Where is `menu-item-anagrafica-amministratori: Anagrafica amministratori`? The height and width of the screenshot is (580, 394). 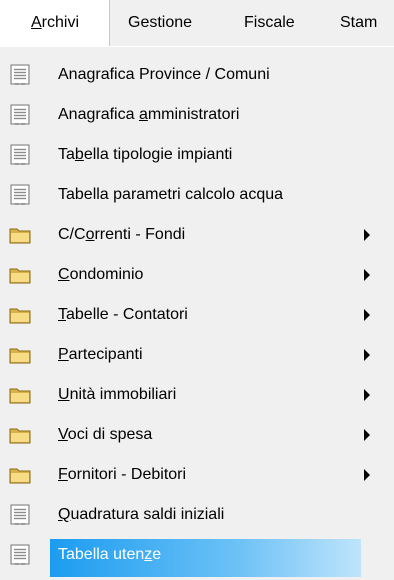
menu-item-anagrafica-amministratori: Anagrafica amministratori is located at coordinates (197, 115).